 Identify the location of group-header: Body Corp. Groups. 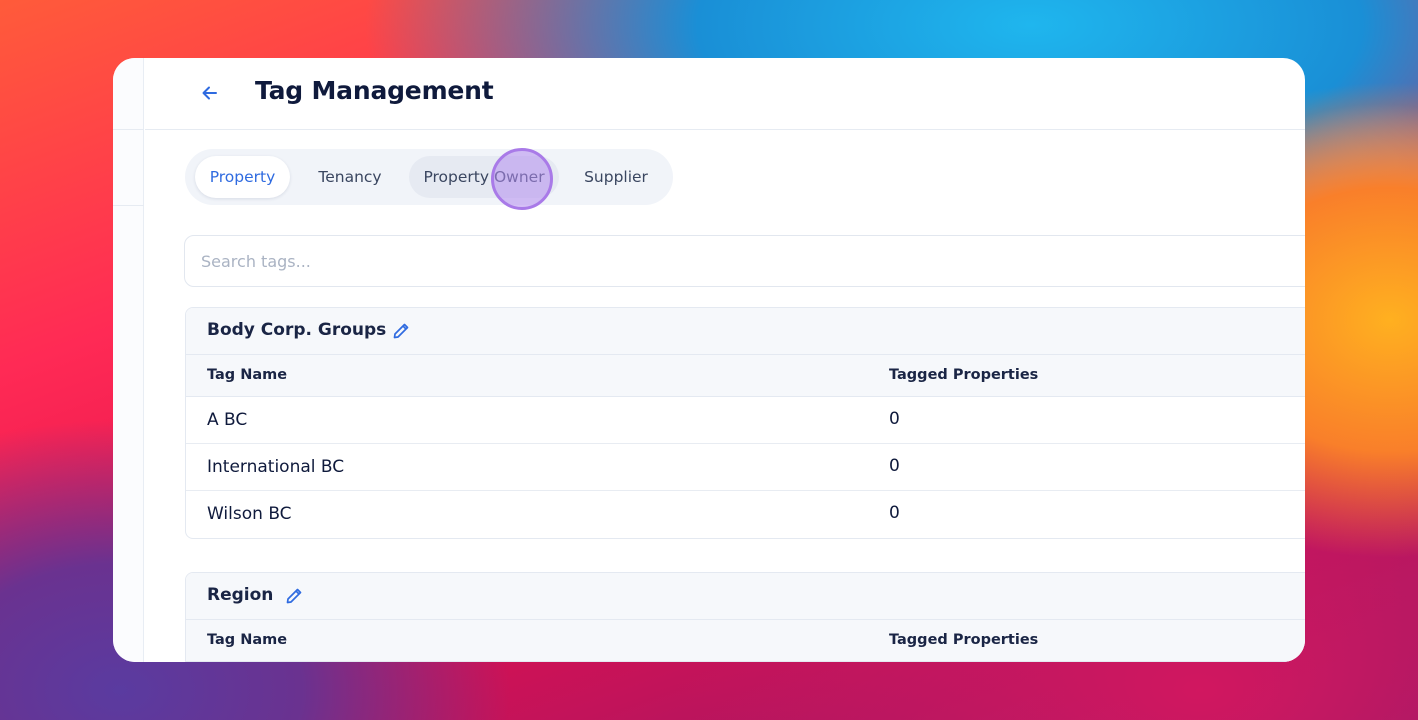
(745, 331).